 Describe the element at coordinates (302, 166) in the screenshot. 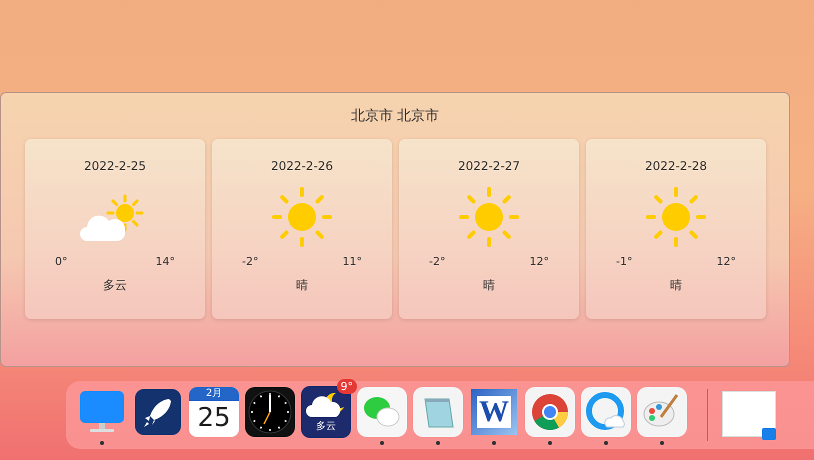

I see `forecast-date: 2022-2-26` at that location.